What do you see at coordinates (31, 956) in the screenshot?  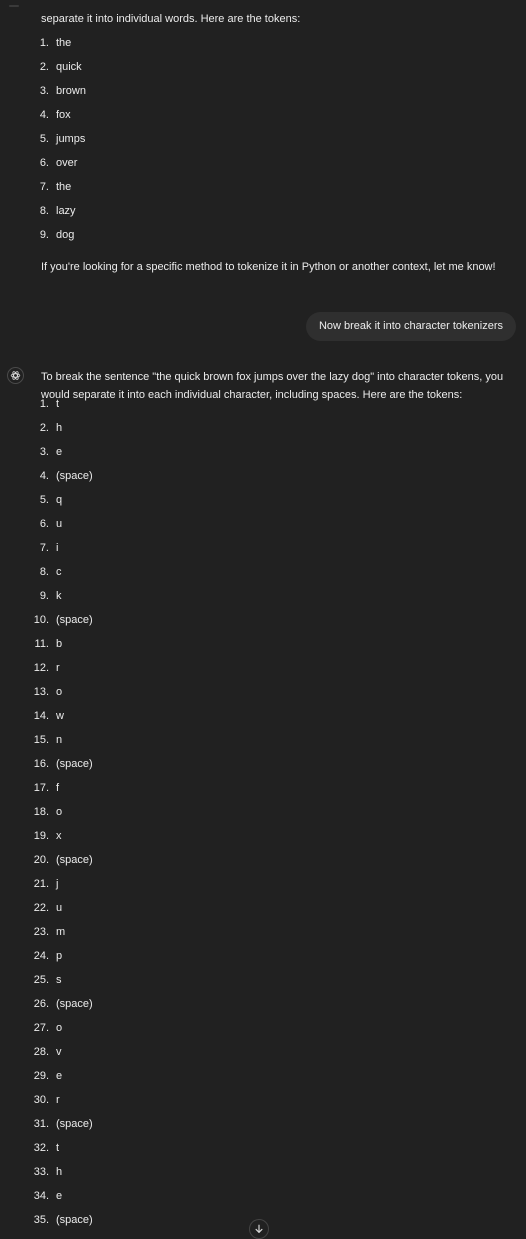 I see `list-item: 24. p` at bounding box center [31, 956].